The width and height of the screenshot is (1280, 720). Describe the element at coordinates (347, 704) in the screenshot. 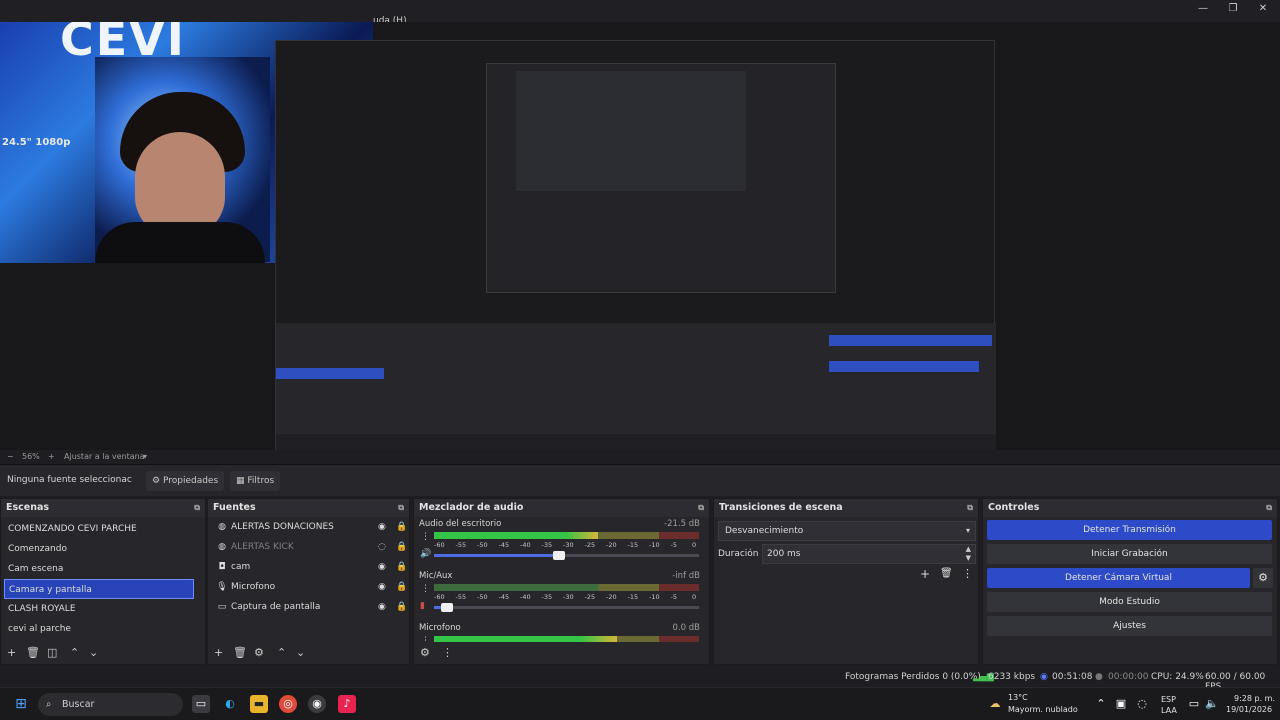

I see `tiktok-icon: ♪` at that location.